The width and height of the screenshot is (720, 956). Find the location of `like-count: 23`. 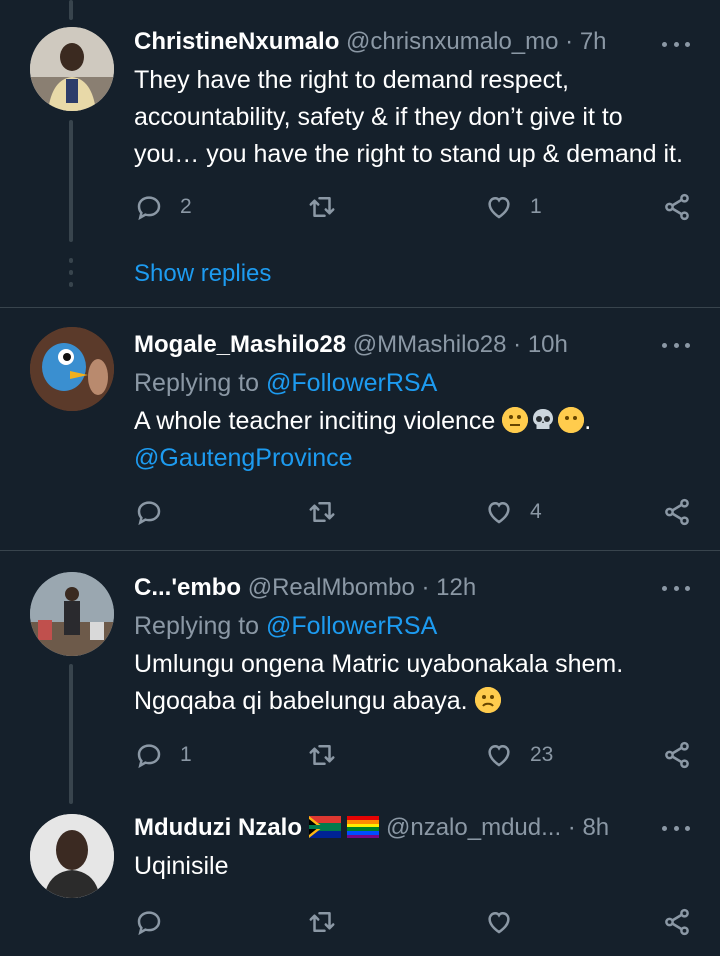

like-count: 23 is located at coordinates (542, 754).